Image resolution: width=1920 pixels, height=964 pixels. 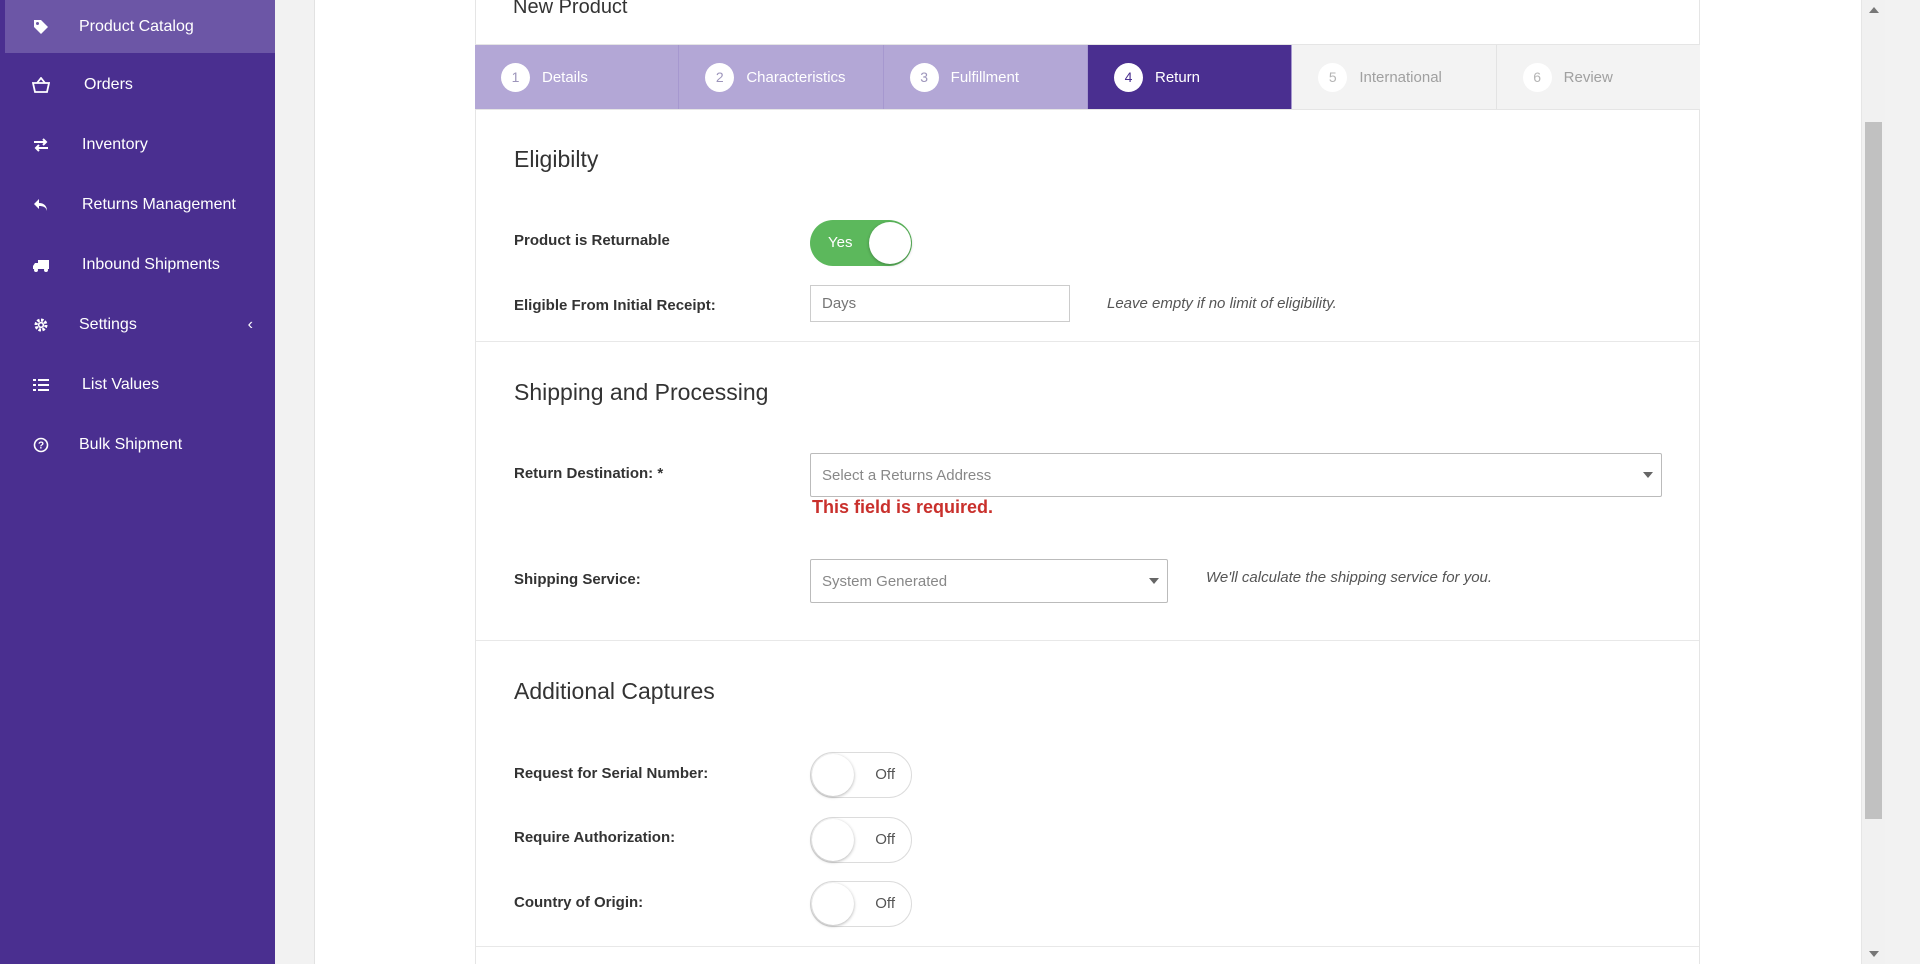 What do you see at coordinates (136, 26) in the screenshot?
I see `sidebar-item-label: Product Catalog` at bounding box center [136, 26].